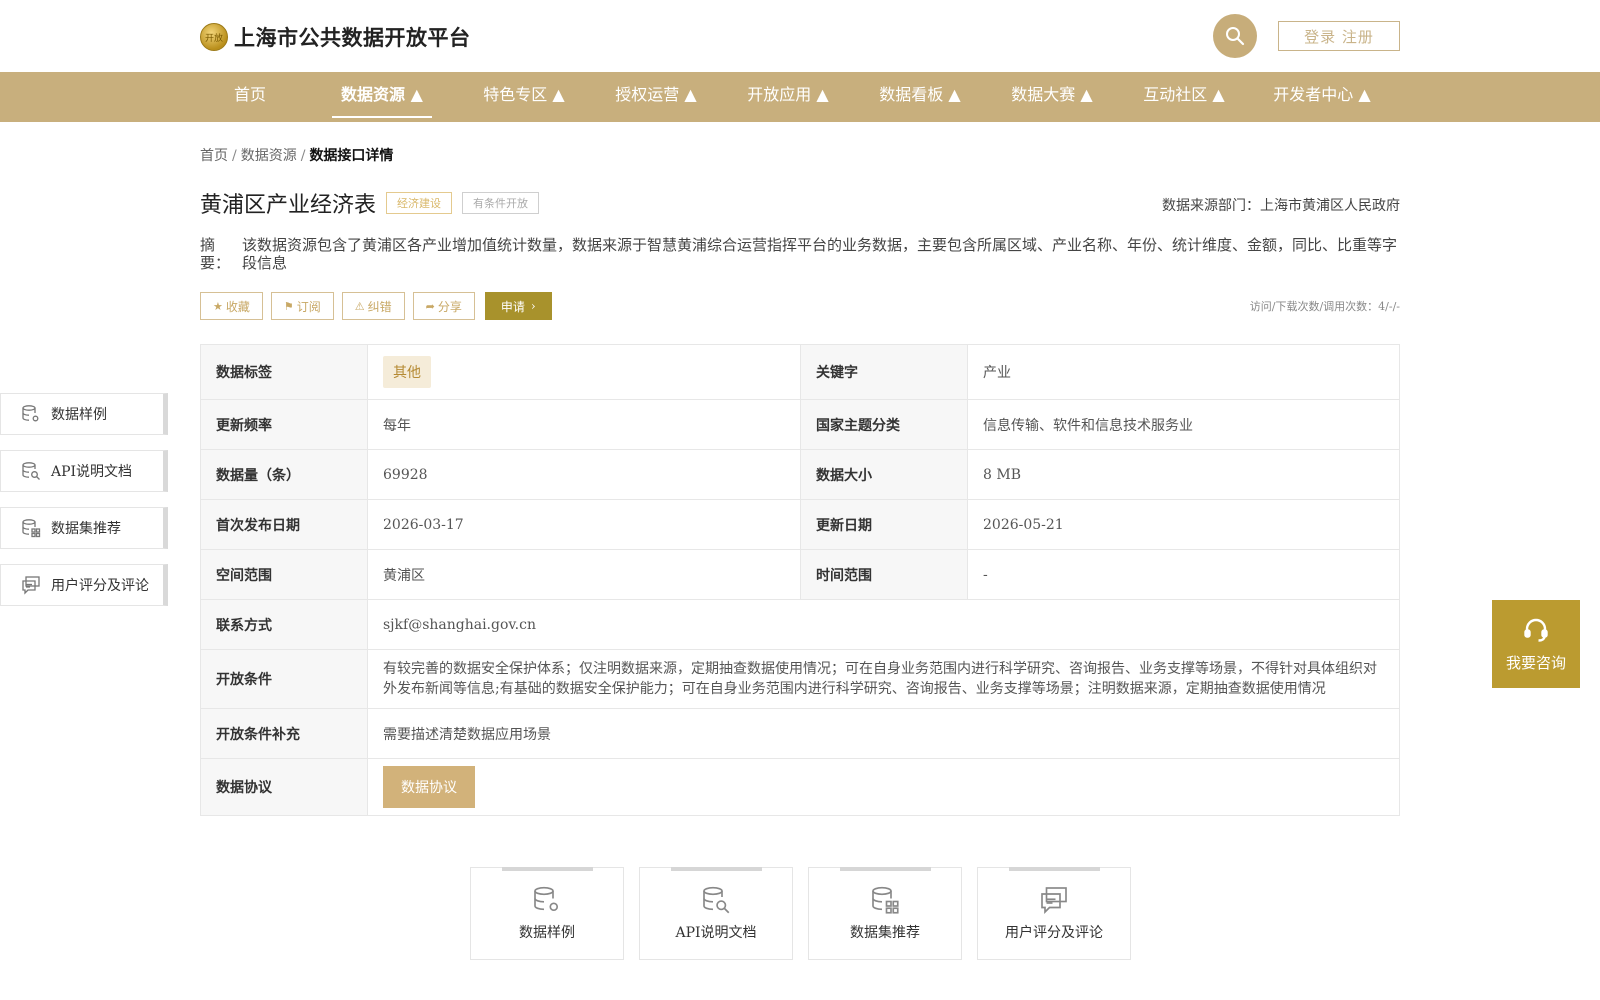 This screenshot has width=1600, height=1000. I want to click on site-logo: 开放 上海市公共数据开放平台, so click(335, 37).